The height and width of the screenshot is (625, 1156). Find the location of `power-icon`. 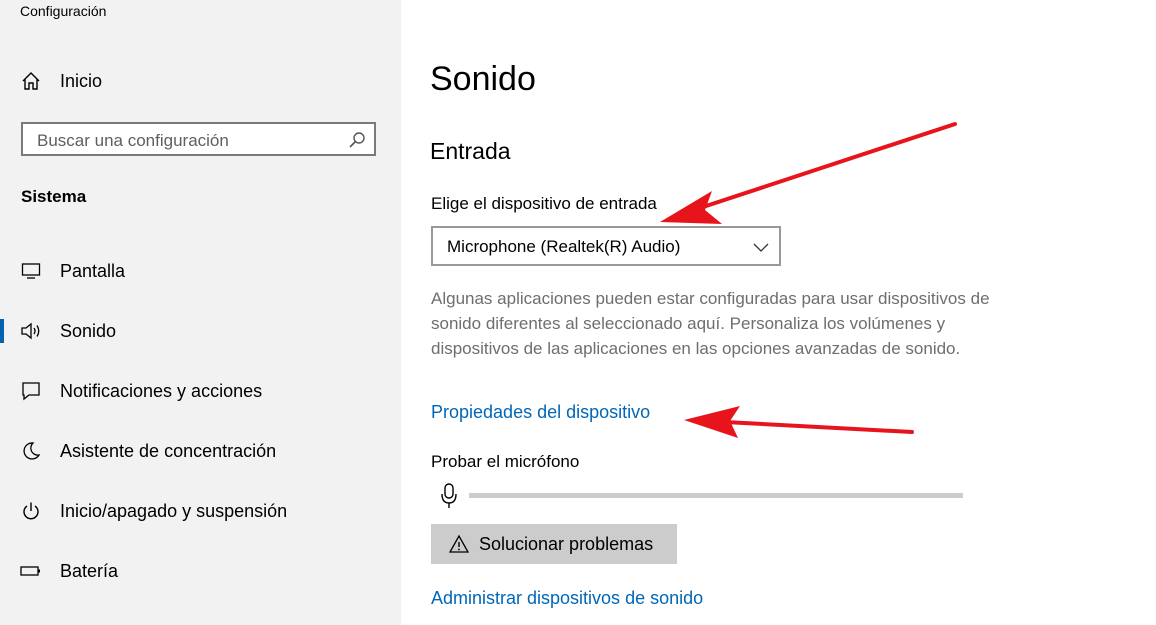

power-icon is located at coordinates (31, 511).